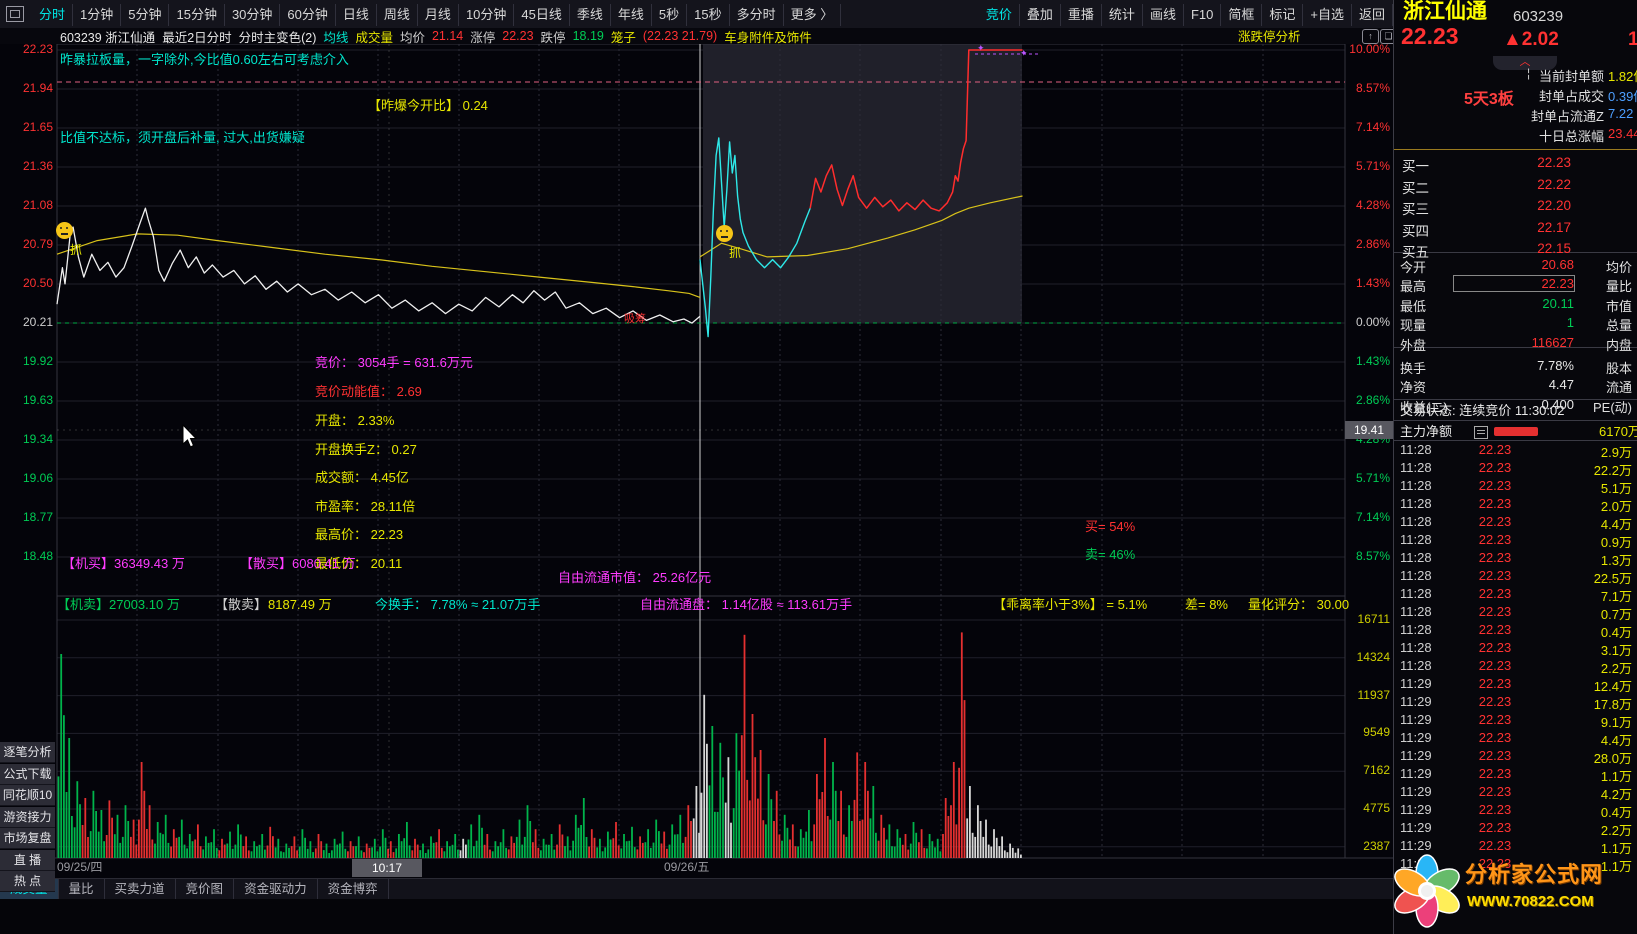 Image resolution: width=1637 pixels, height=934 pixels. Describe the element at coordinates (1567, 116) in the screenshot. I see `seal-row-label: 封单占流通Z` at that location.